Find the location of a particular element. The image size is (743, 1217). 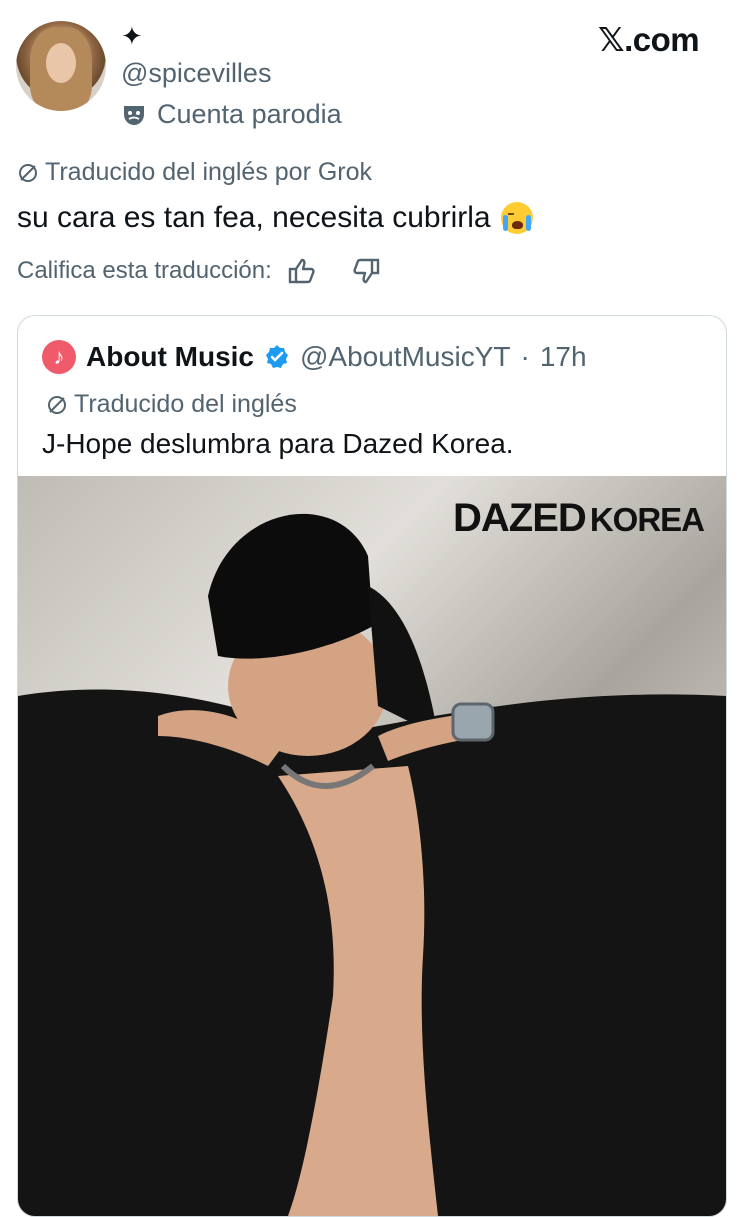

thumbs-up-icon is located at coordinates (302, 271).